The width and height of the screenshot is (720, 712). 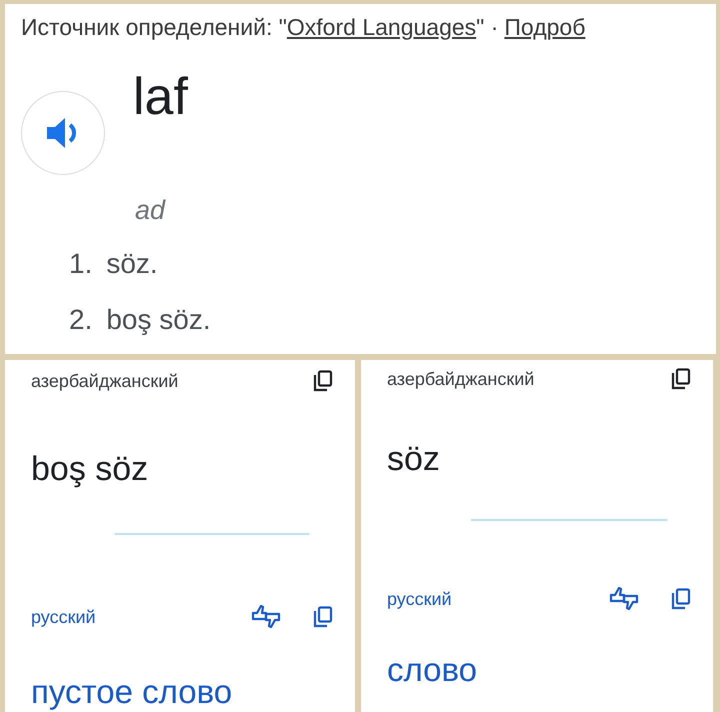 I want to click on source-text: söz, so click(x=414, y=459).